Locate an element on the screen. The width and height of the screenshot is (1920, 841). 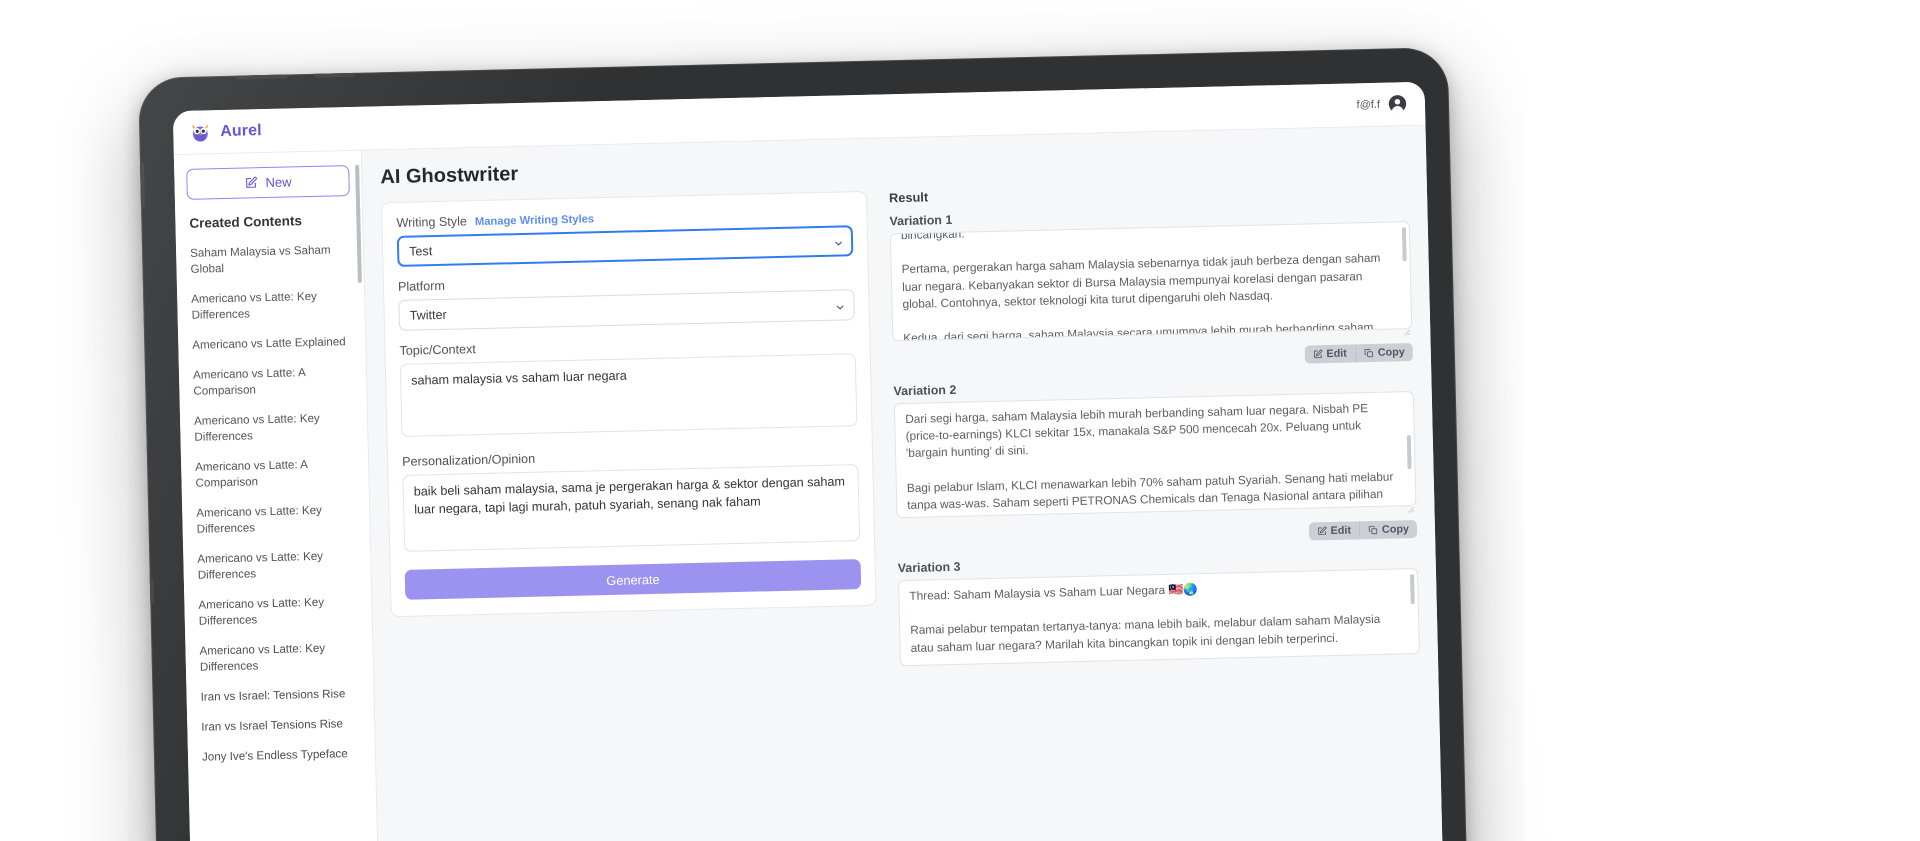
variation-1-actions: Edit Copy is located at coordinates (1153, 358).